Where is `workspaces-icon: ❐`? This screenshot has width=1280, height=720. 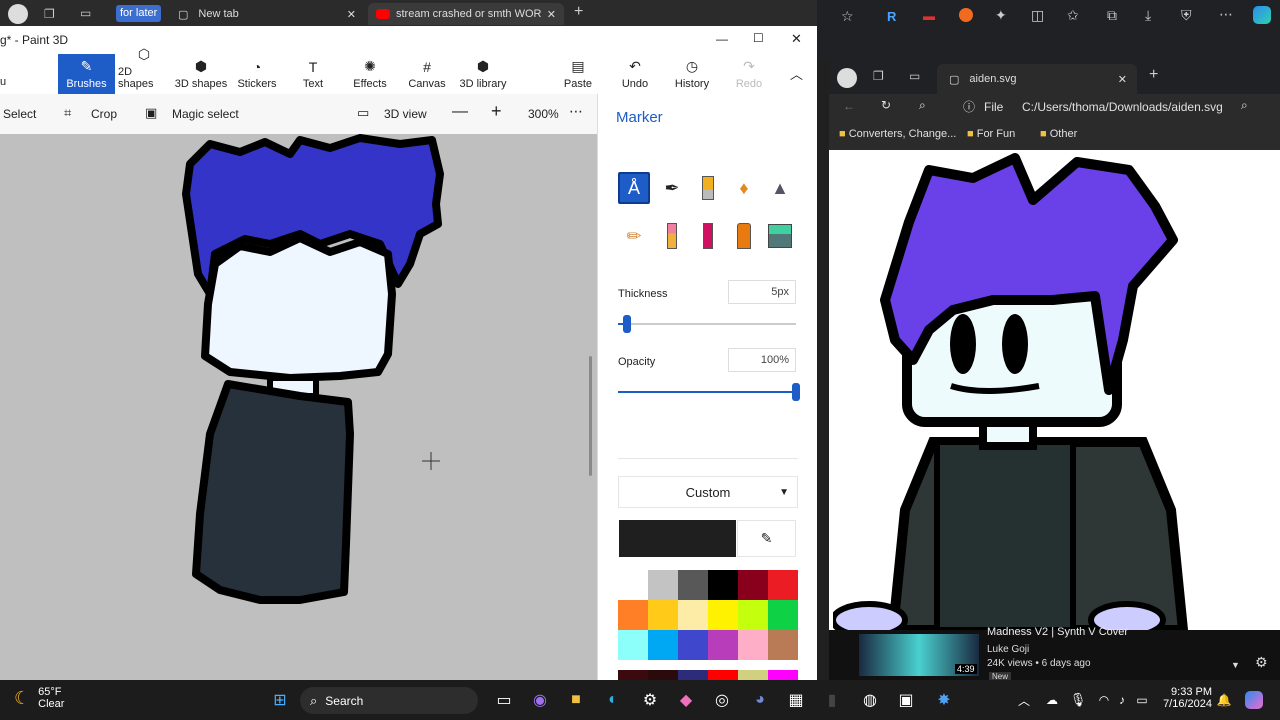 workspaces-icon: ❐ is located at coordinates (49, 14).